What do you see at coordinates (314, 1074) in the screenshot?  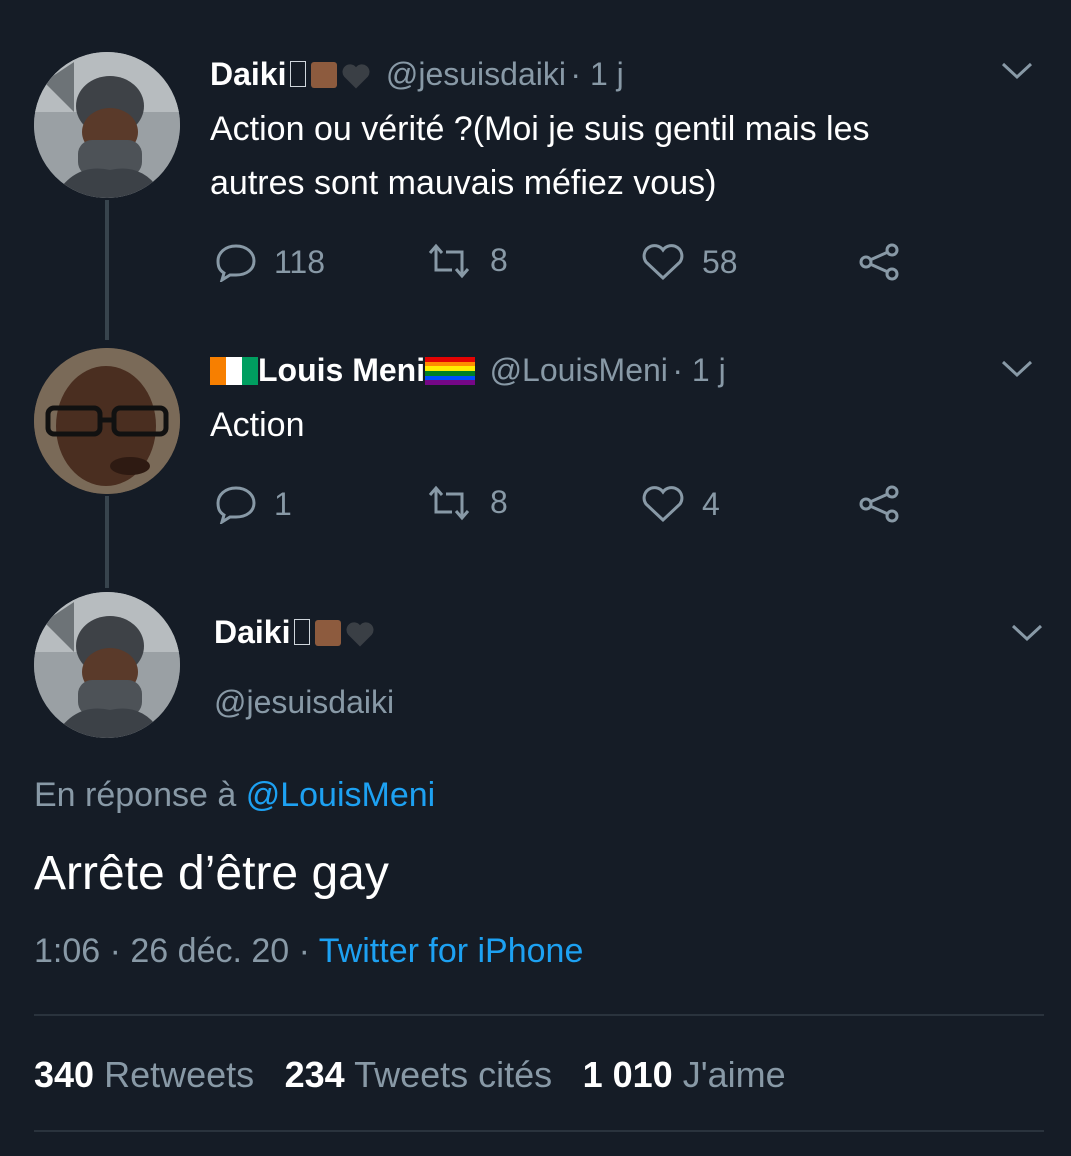 I see `quote-tweets-stat-value: 234` at bounding box center [314, 1074].